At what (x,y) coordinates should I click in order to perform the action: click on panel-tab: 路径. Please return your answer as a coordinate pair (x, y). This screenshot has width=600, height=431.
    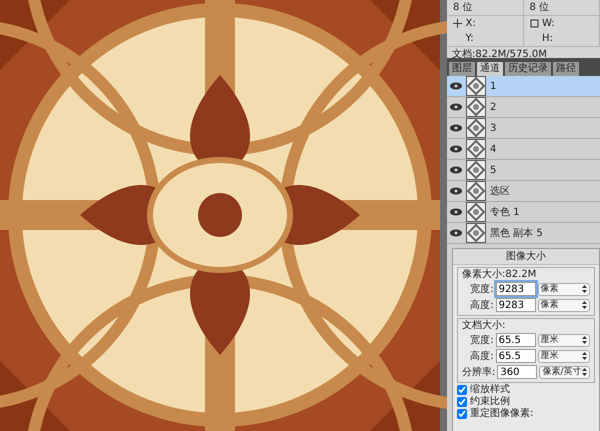
    Looking at the image, I should click on (566, 69).